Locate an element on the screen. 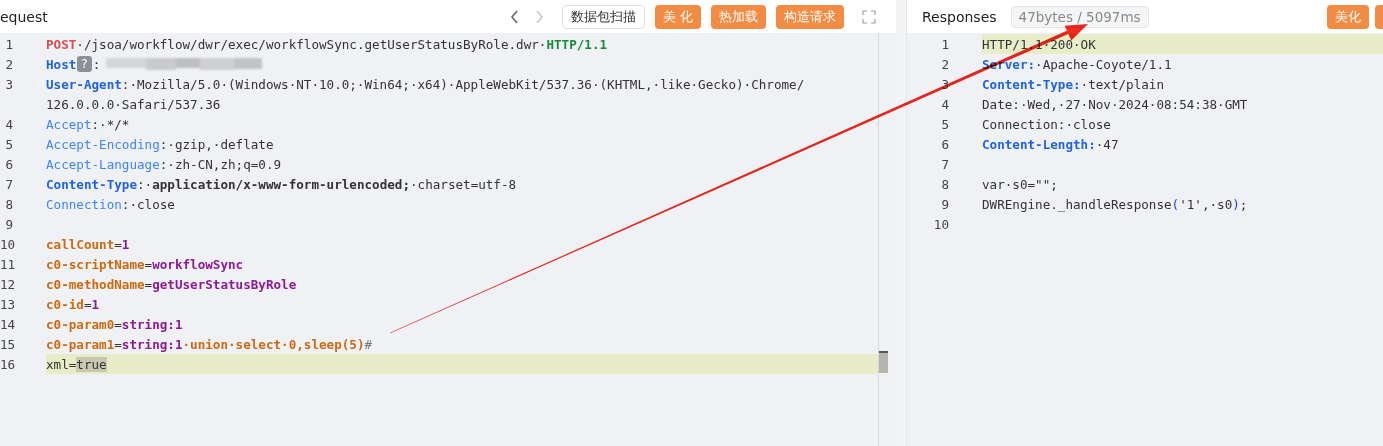 This screenshot has width=1383, height=446. action-button: 美化 is located at coordinates (1348, 16).